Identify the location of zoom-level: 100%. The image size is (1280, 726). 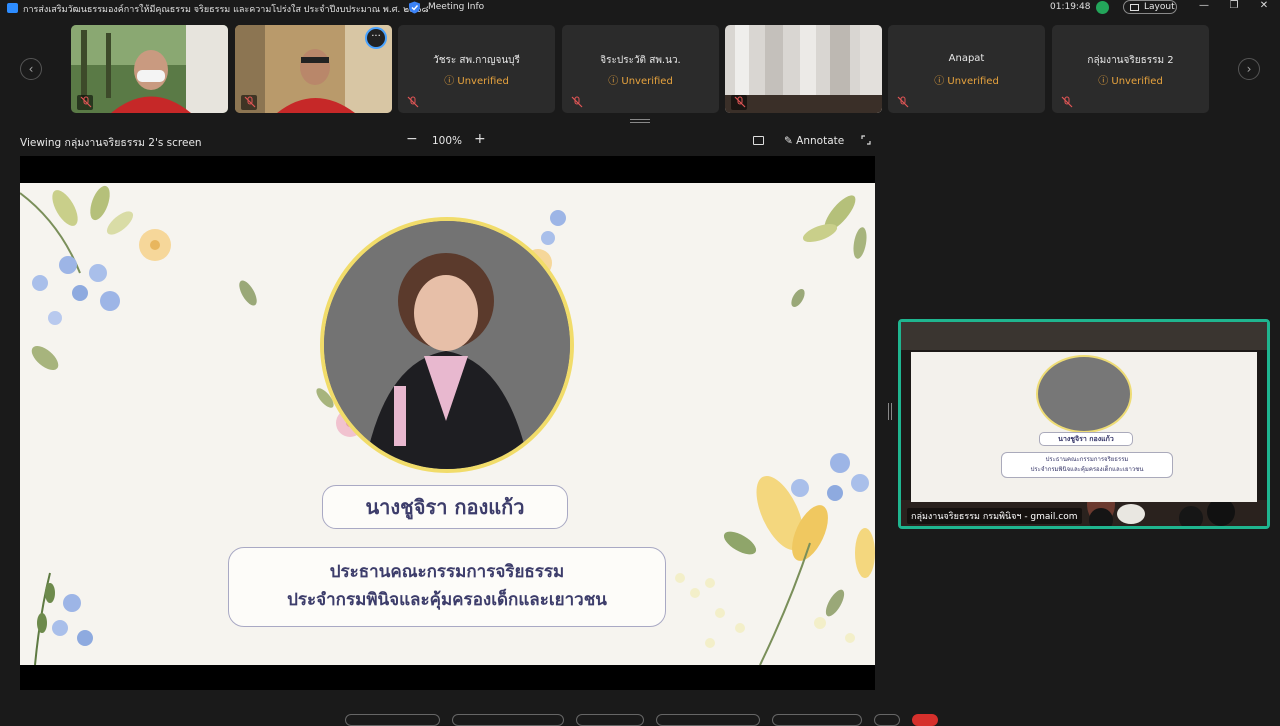
(447, 141).